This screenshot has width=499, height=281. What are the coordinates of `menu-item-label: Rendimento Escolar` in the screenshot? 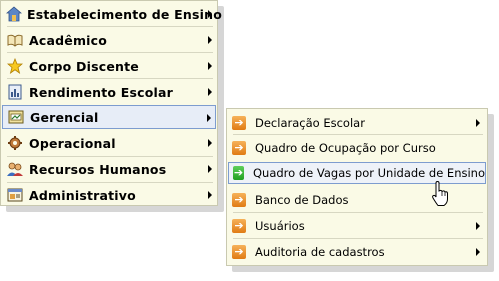 It's located at (101, 92).